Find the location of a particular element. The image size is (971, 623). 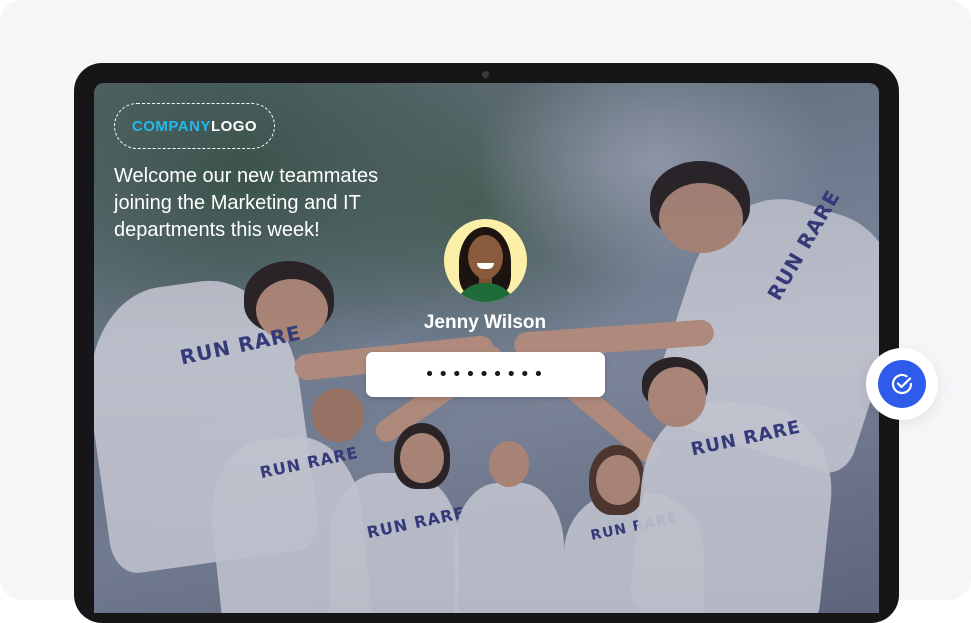

password-field is located at coordinates (485, 374).